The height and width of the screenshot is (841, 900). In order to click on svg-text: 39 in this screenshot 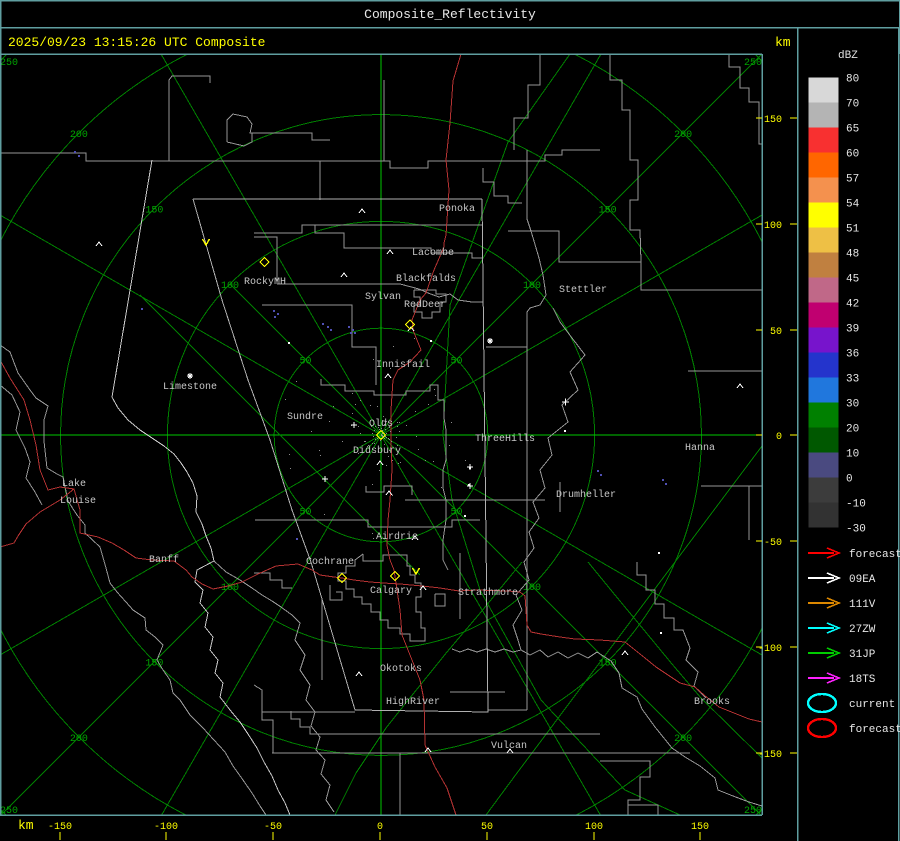, I will do `click(852, 330)`.